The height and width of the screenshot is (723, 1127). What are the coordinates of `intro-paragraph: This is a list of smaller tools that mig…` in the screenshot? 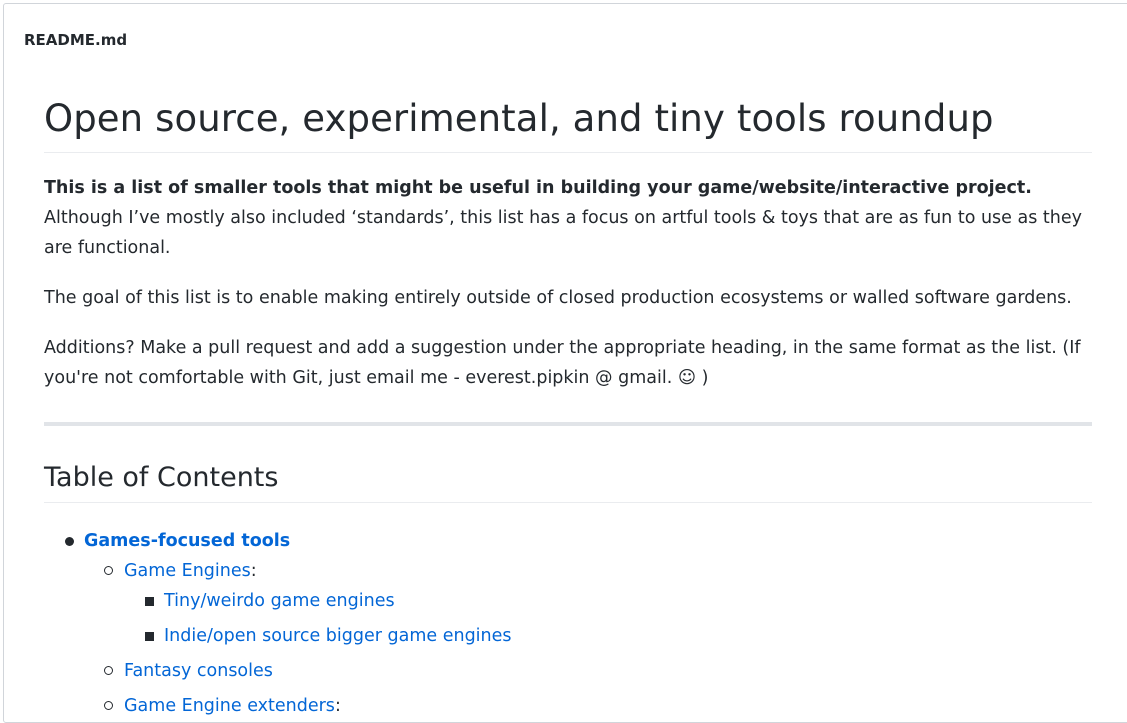 It's located at (568, 218).